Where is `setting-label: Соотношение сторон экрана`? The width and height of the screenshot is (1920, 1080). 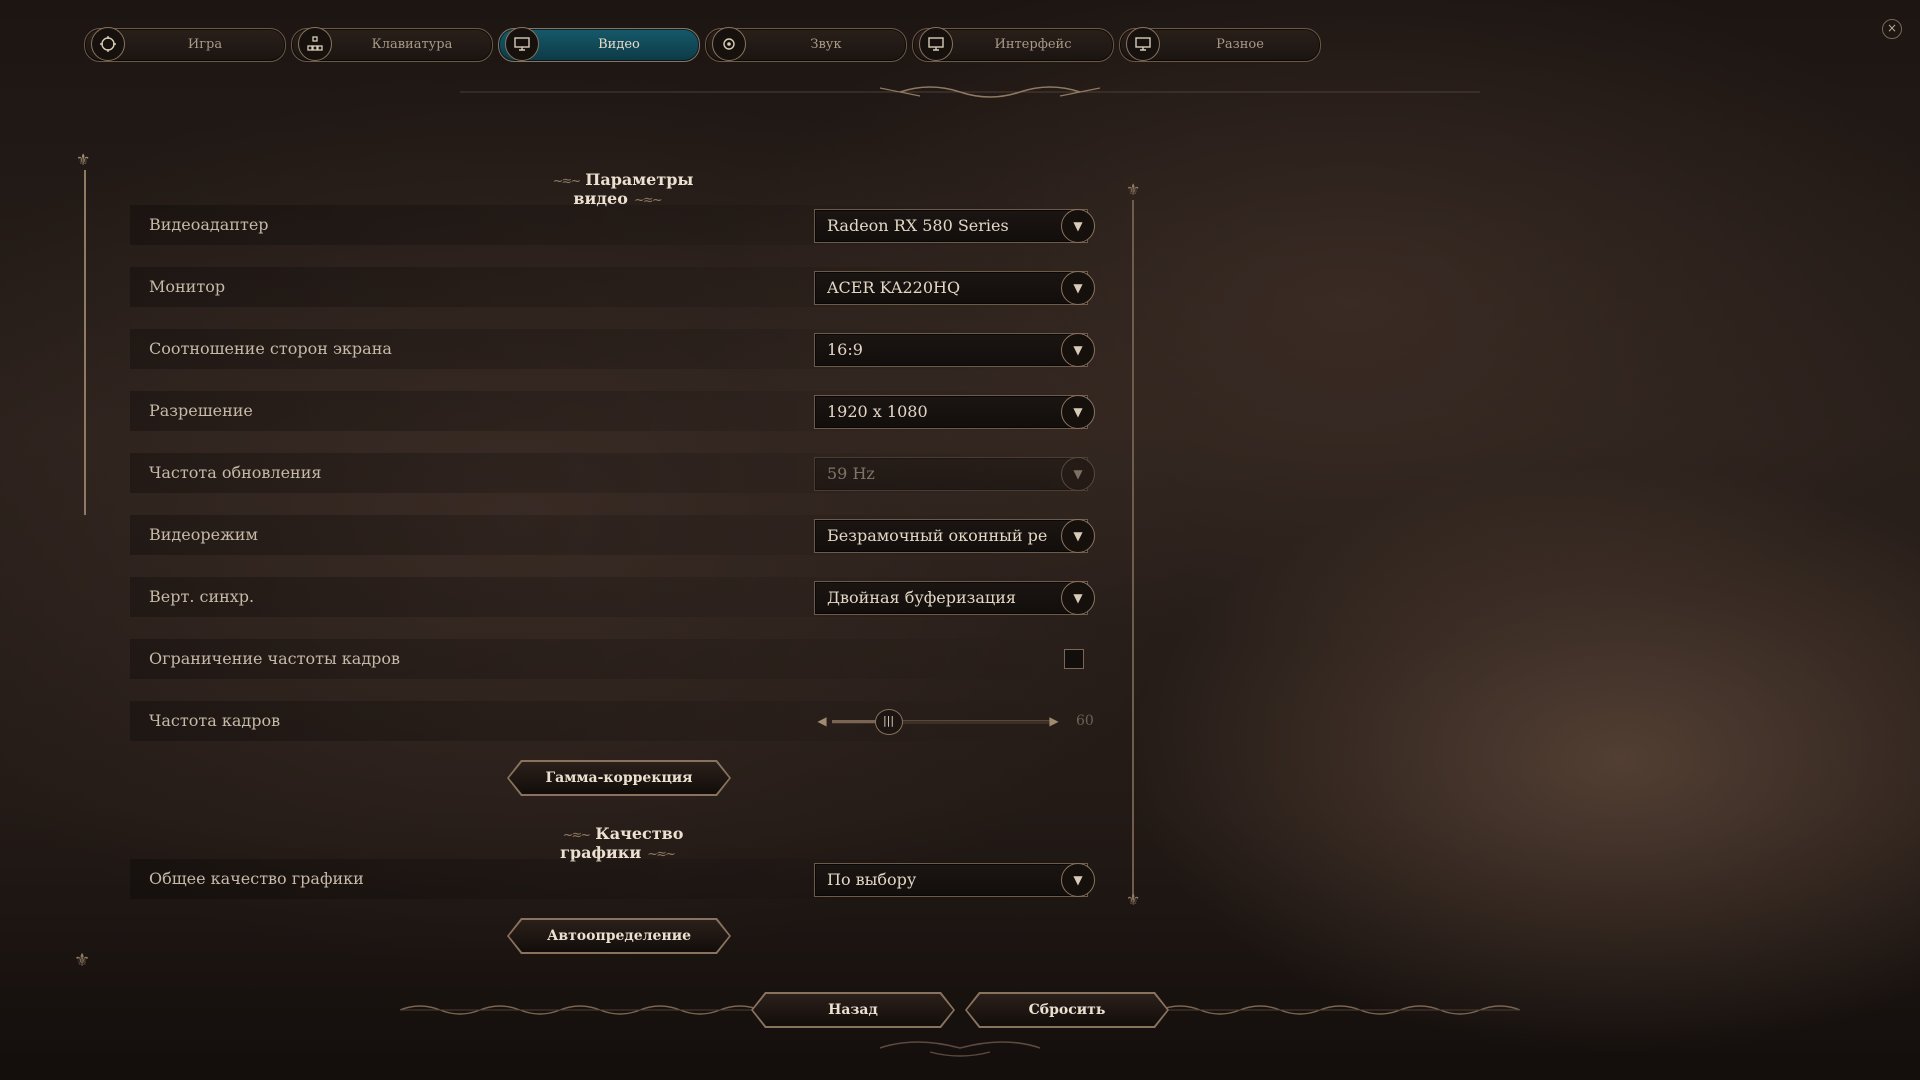
setting-label: Соотношение сторон экрана is located at coordinates (270, 348).